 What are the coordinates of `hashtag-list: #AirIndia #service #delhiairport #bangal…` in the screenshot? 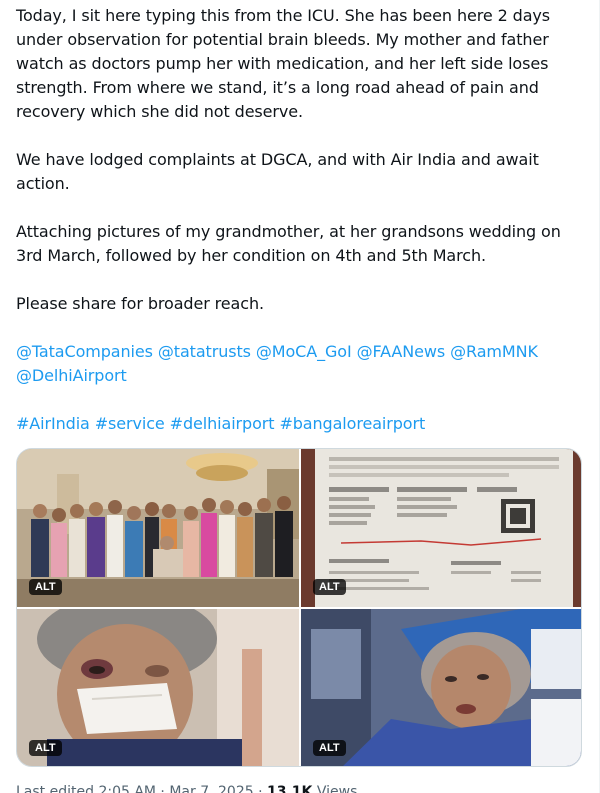 It's located at (300, 424).